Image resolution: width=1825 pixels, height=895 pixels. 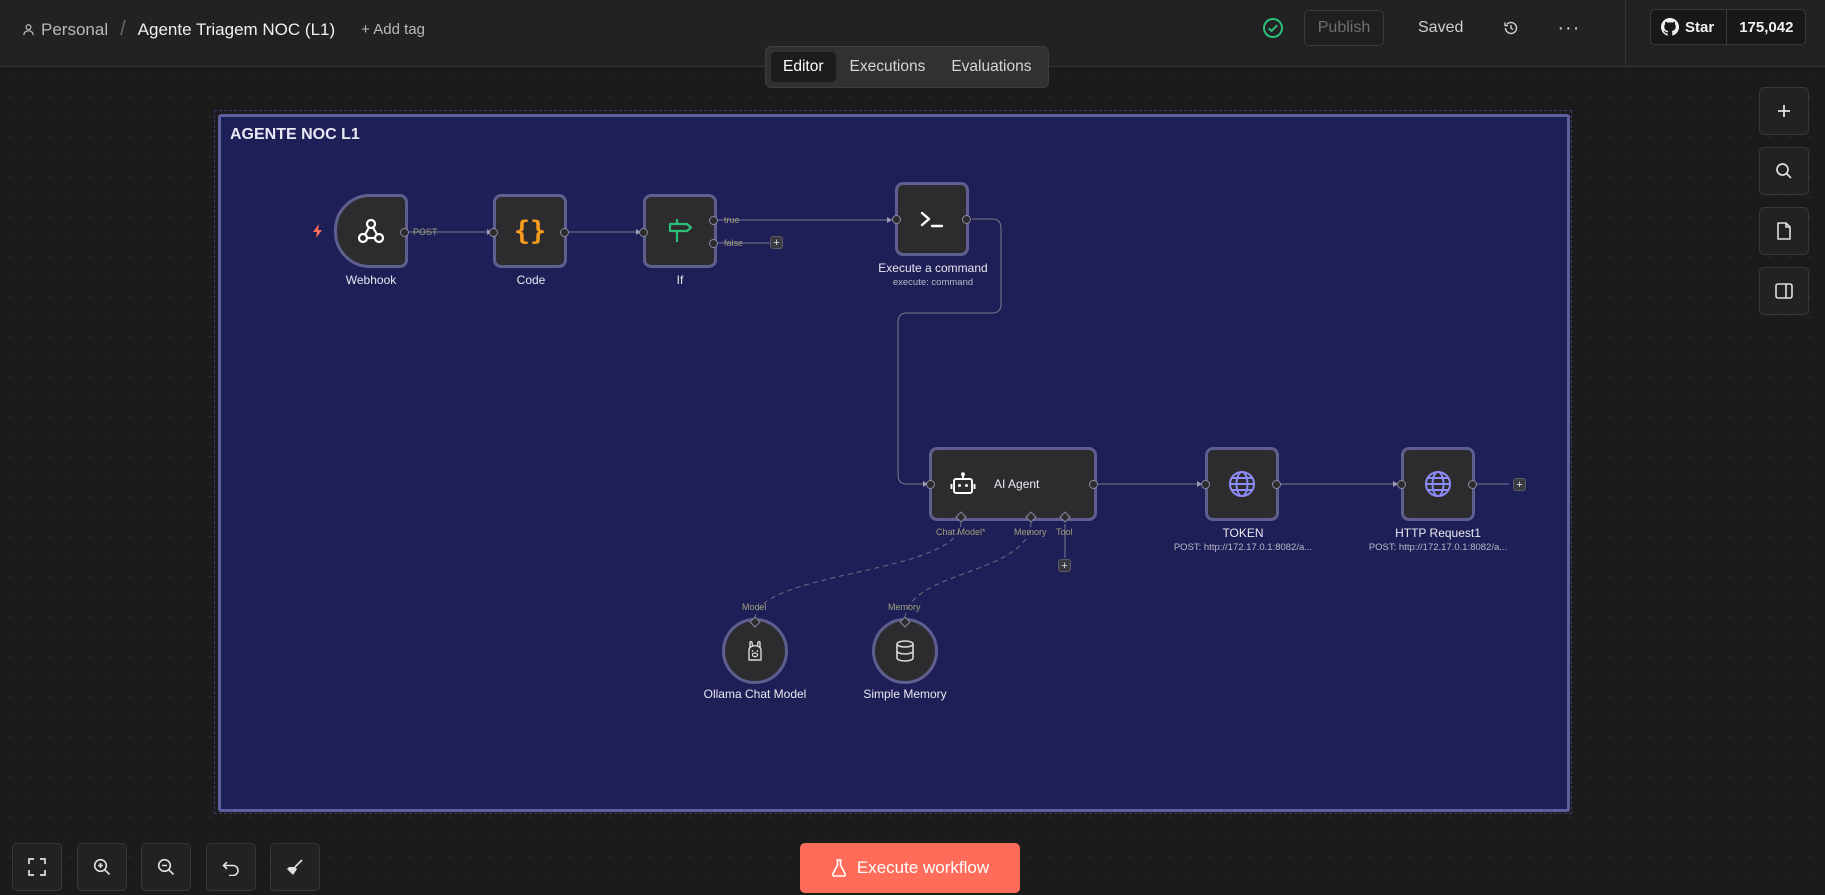 What do you see at coordinates (858, 571) in the screenshot?
I see `connection-agent-chatmodel` at bounding box center [858, 571].